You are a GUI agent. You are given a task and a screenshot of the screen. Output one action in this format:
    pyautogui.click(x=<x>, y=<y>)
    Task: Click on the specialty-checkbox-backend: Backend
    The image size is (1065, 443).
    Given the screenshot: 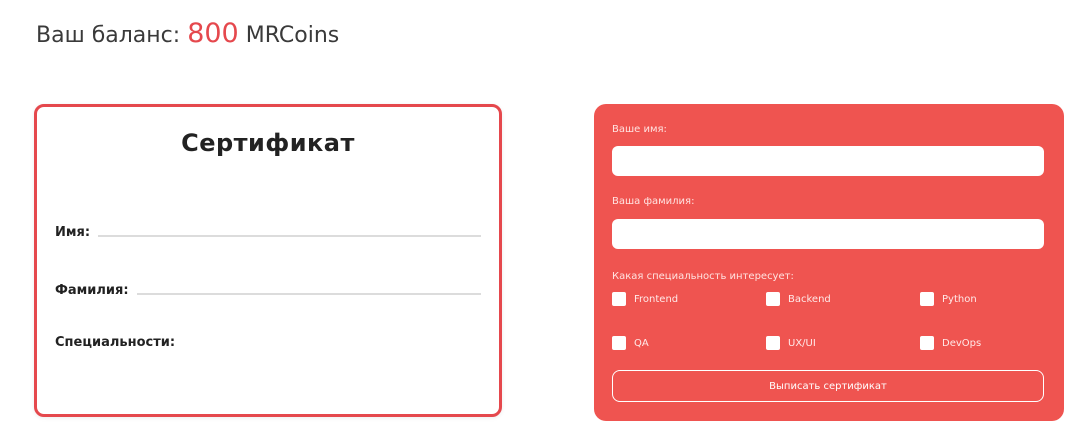 What is the action you would take?
    pyautogui.click(x=798, y=299)
    